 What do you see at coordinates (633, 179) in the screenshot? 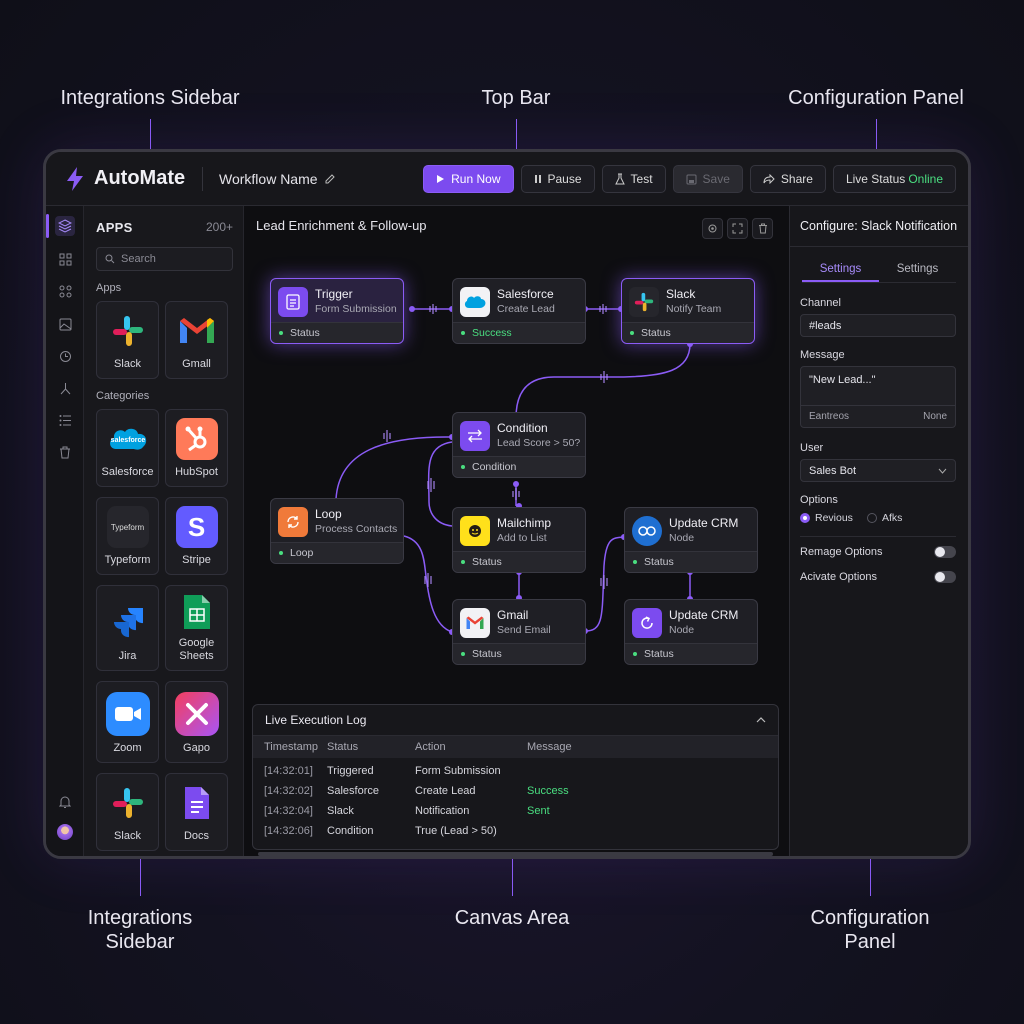
I see `test-button: Test` at bounding box center [633, 179].